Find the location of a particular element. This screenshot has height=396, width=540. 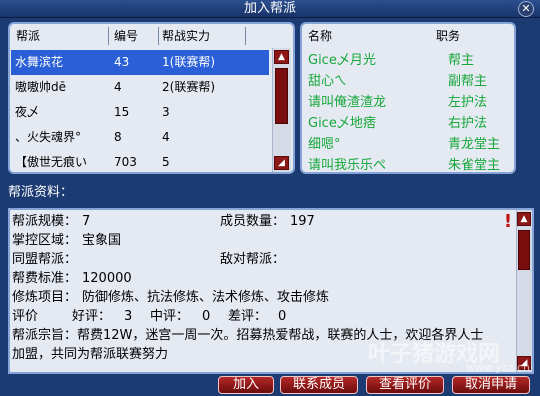

guild-name: 夜乄 is located at coordinates (27, 112).